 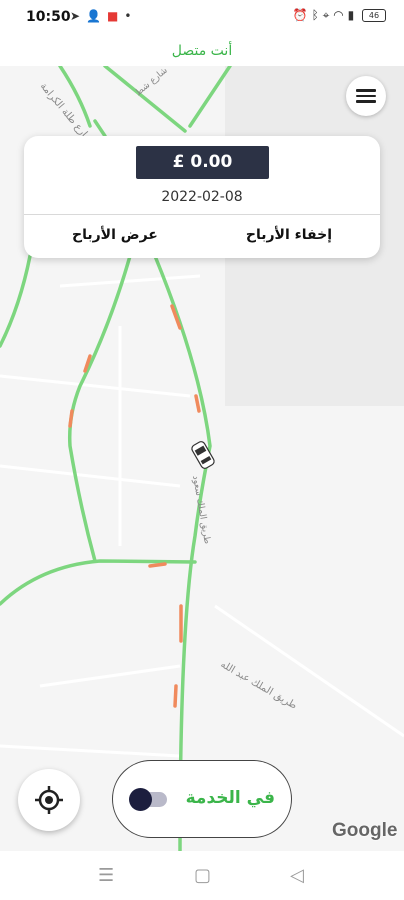 What do you see at coordinates (365, 830) in the screenshot?
I see `google-logo: Google` at bounding box center [365, 830].